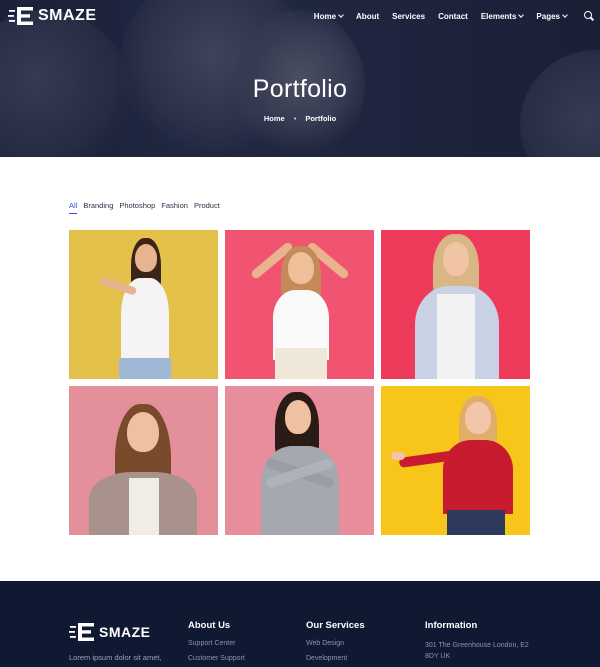  I want to click on nav-item-pages: Pages, so click(552, 16).